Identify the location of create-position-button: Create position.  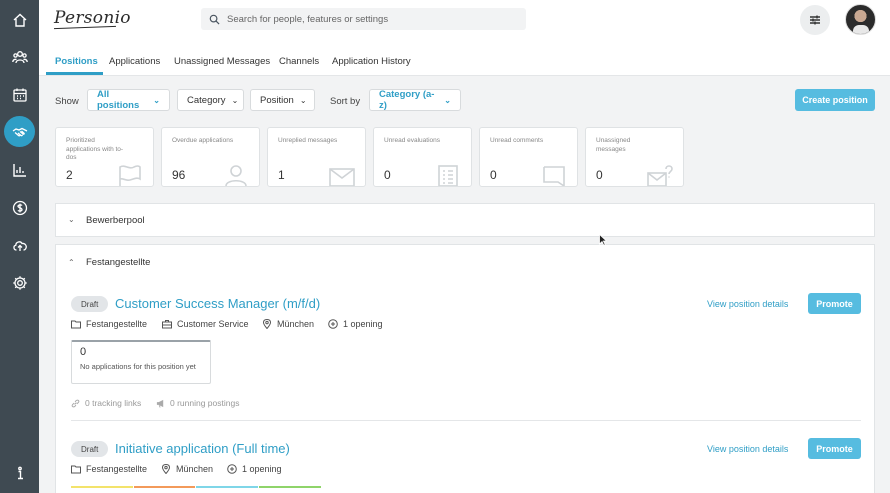
(835, 100).